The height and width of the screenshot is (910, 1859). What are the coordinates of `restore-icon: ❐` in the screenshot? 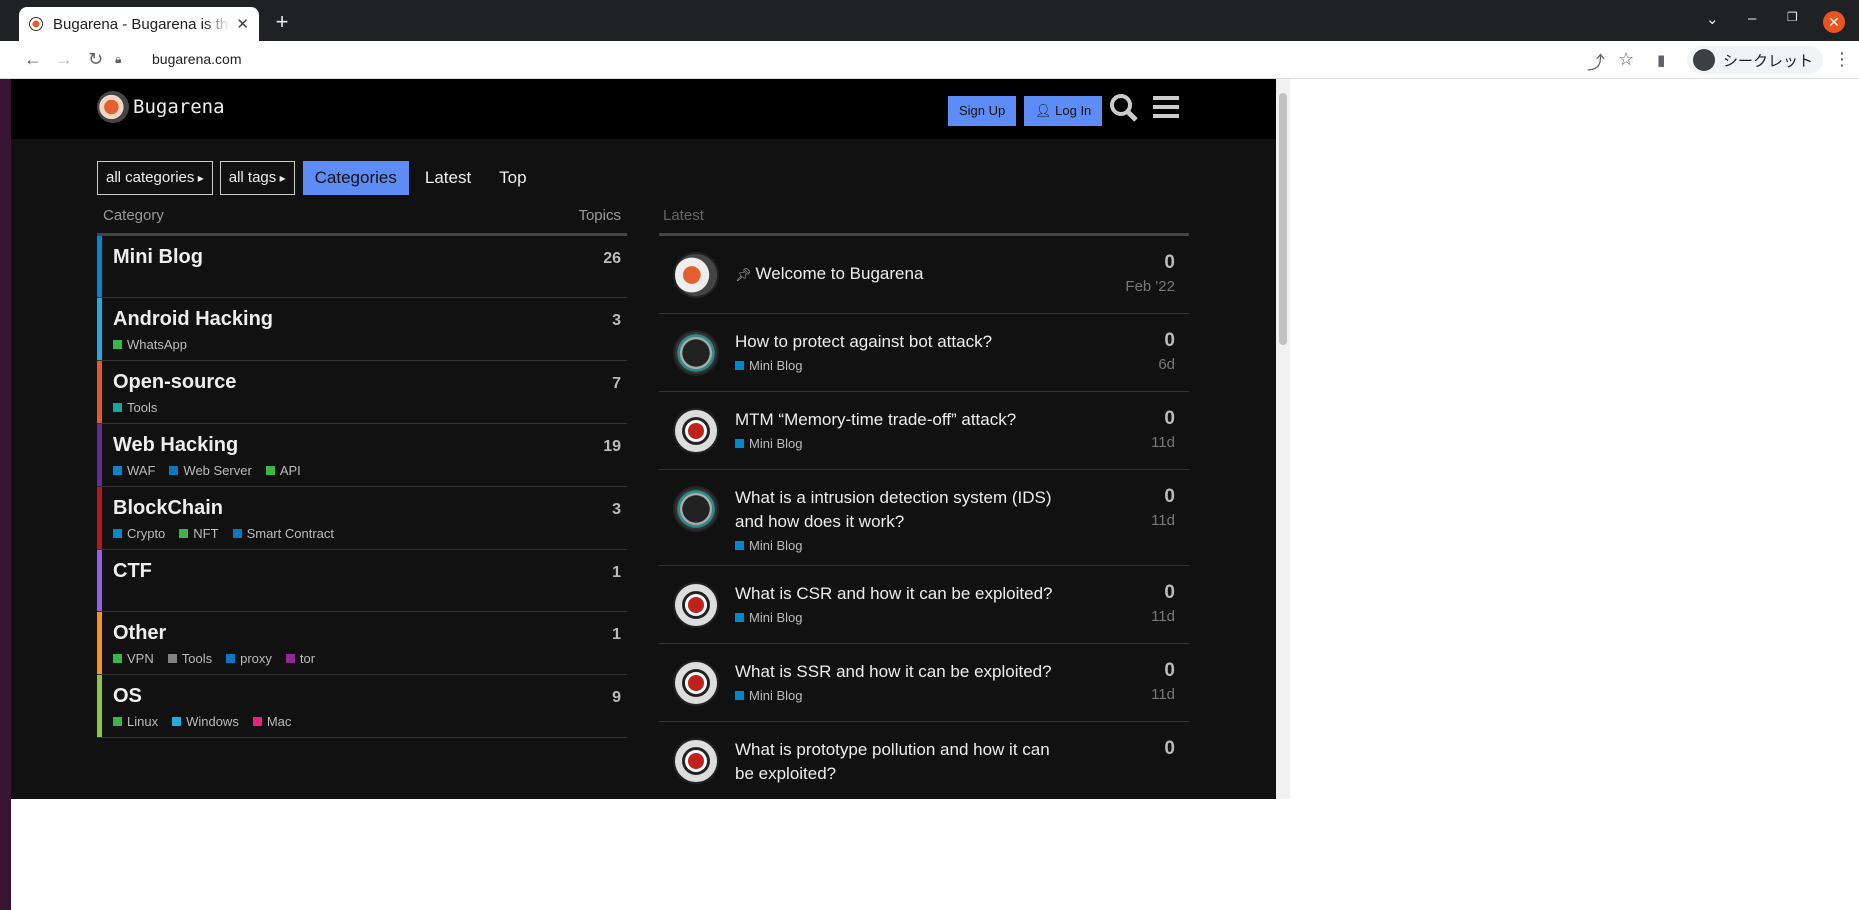 It's located at (1792, 17).